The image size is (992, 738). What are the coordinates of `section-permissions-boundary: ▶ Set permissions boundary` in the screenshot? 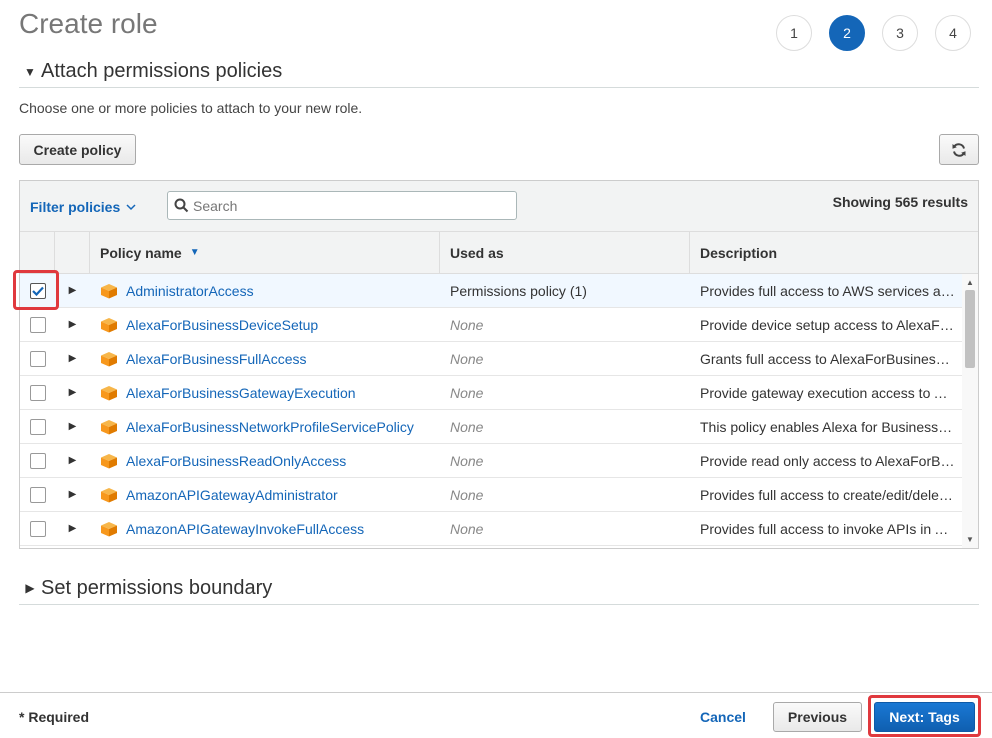 It's located at (499, 588).